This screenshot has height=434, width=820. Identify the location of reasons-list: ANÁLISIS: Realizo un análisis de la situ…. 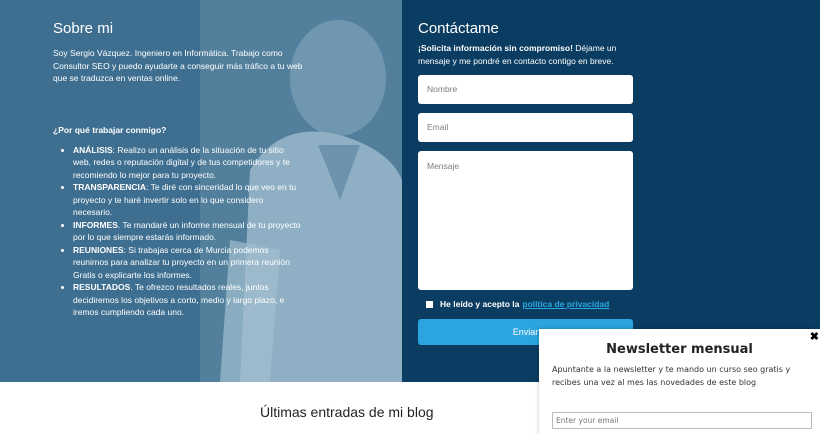
(178, 231).